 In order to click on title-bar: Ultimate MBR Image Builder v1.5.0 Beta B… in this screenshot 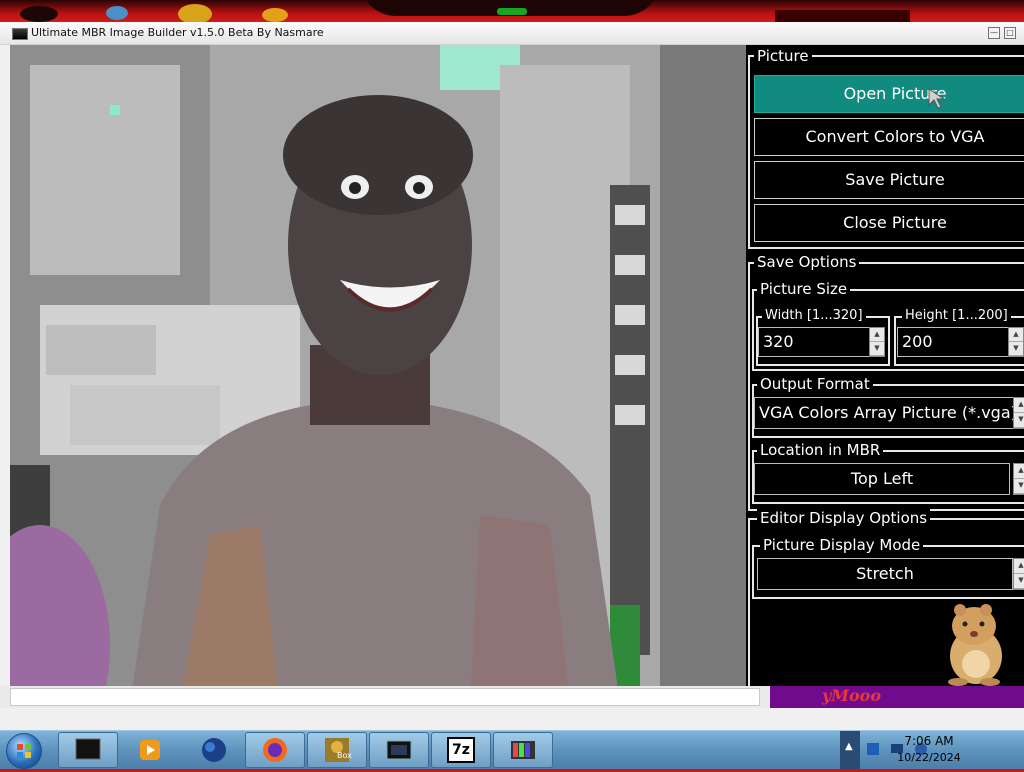, I will do `click(512, 33)`.